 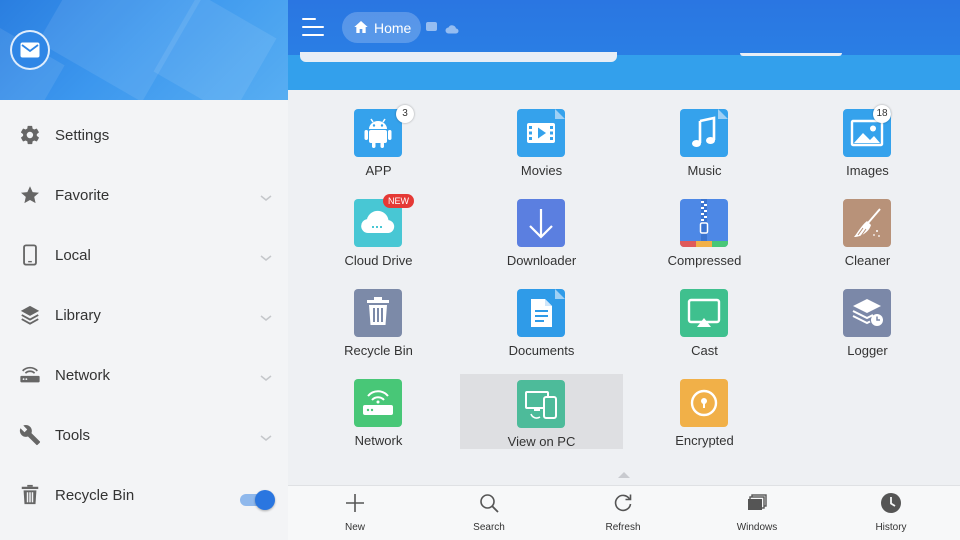 I want to click on document-icon, so click(x=541, y=313).